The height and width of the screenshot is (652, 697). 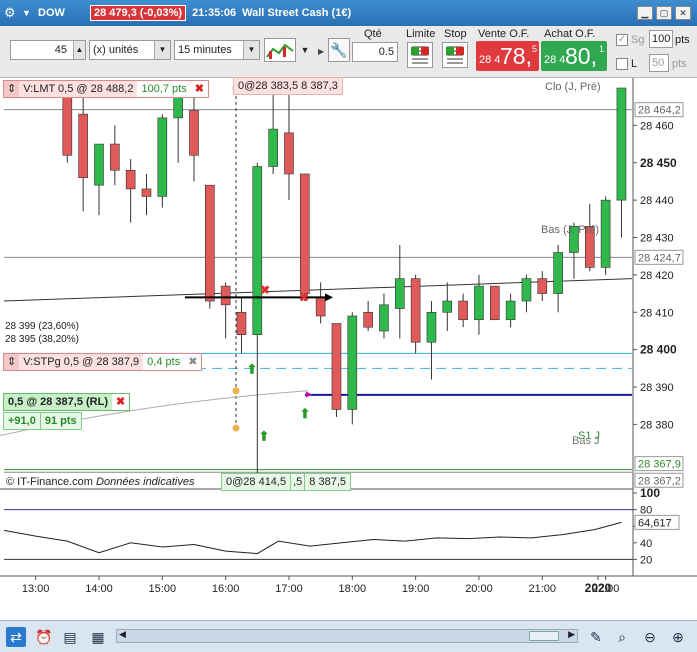 What do you see at coordinates (596, 637) in the screenshot?
I see `draw-tool-icon: ✎` at bounding box center [596, 637].